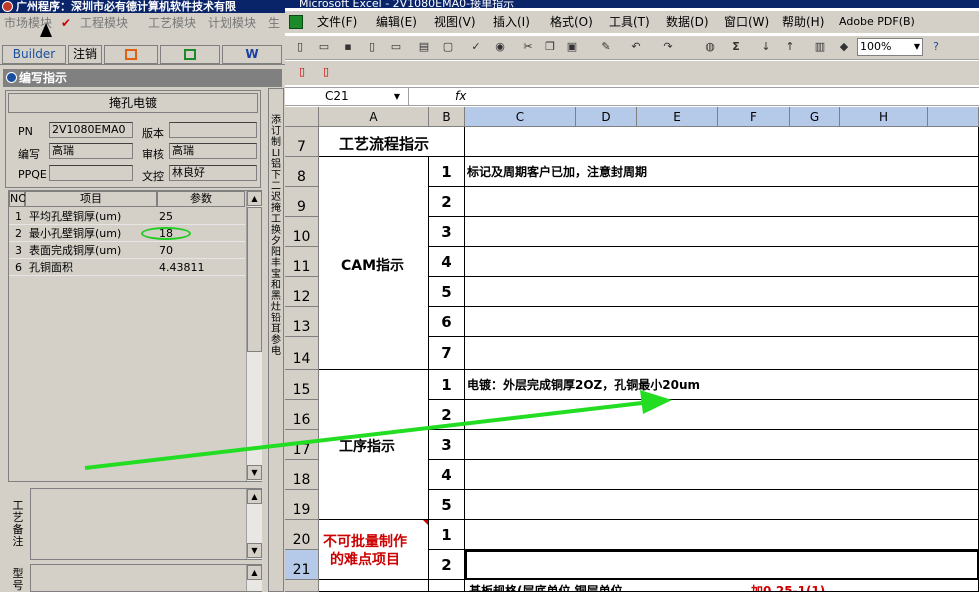 The height and width of the screenshot is (592, 979). I want to click on row-header: 14, so click(302, 353).